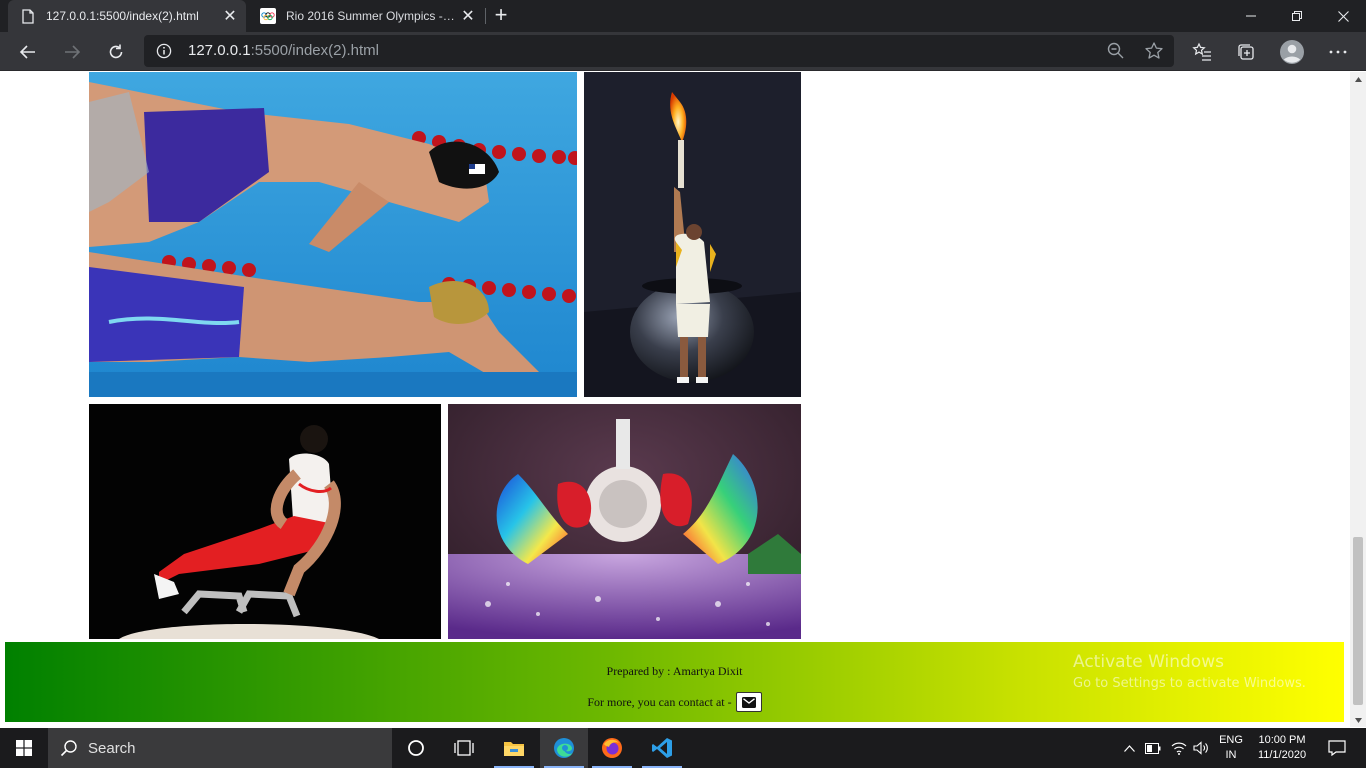 Image resolution: width=1366 pixels, height=768 pixels. I want to click on file-explorer-icon, so click(514, 749).